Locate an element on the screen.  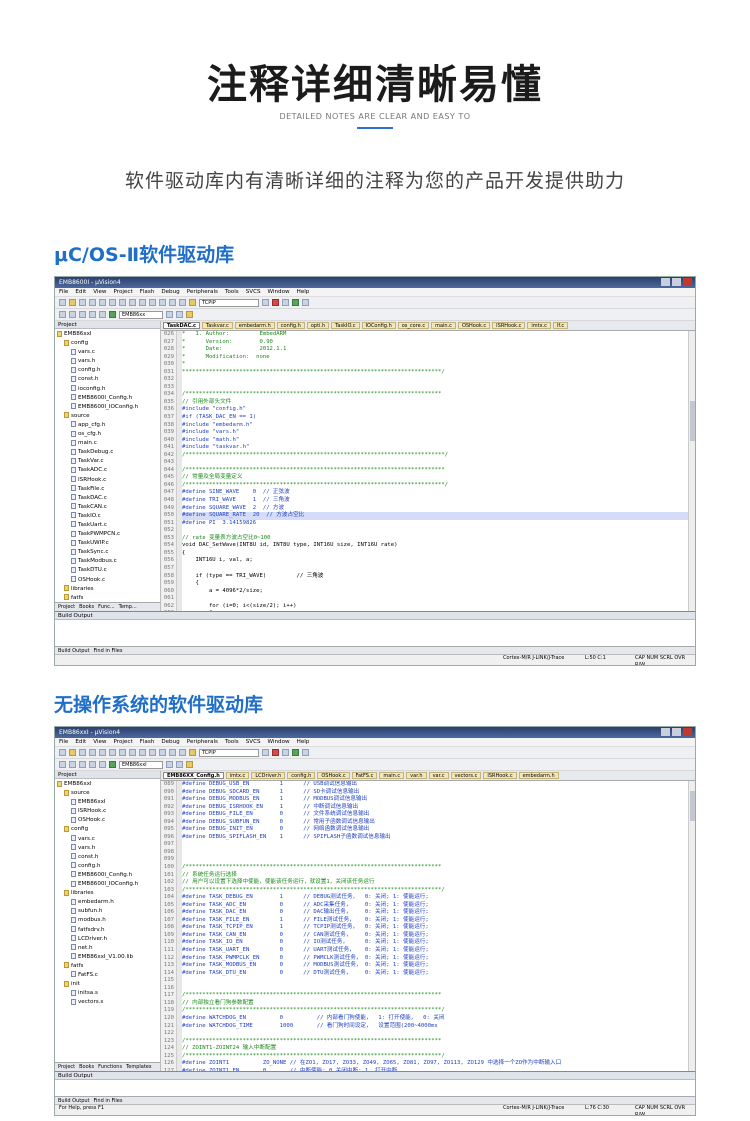
file-tab: FatFS.c is located at coordinates (364, 775).